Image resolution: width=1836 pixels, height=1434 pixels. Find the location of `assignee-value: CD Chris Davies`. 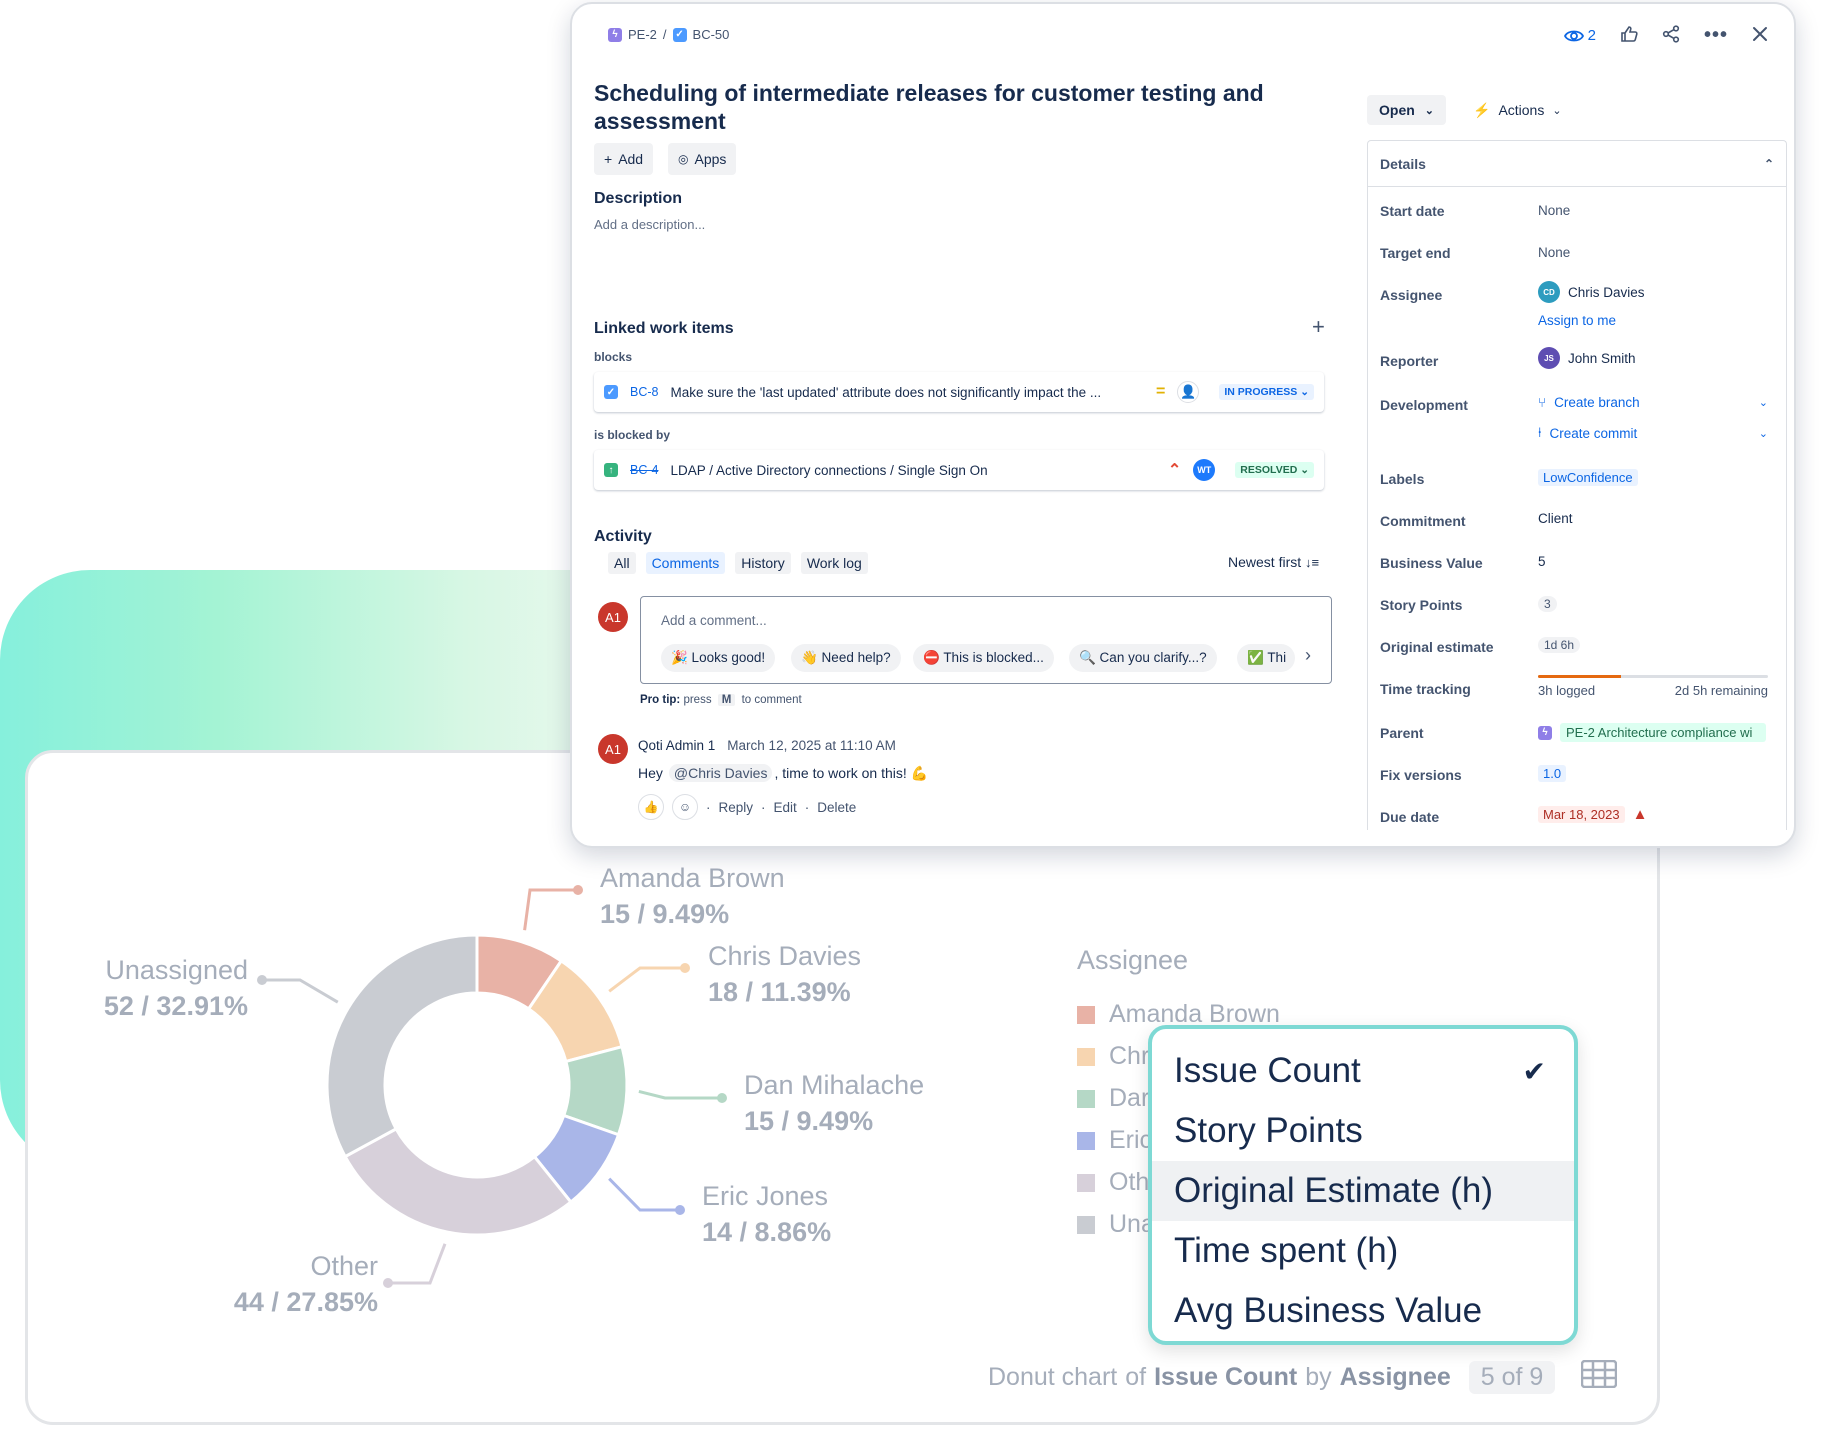

assignee-value: CD Chris Davies is located at coordinates (1591, 292).